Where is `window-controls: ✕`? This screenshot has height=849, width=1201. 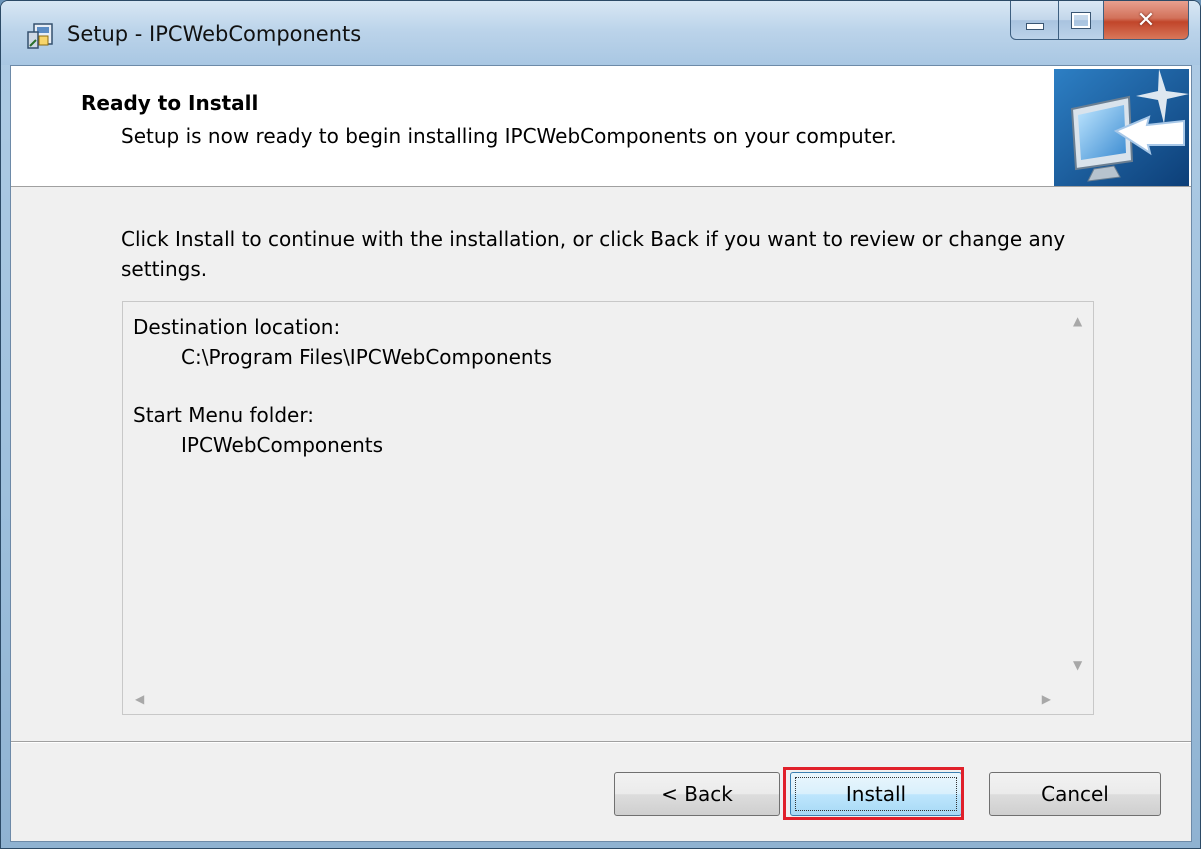
window-controls: ✕ is located at coordinates (1099, 21).